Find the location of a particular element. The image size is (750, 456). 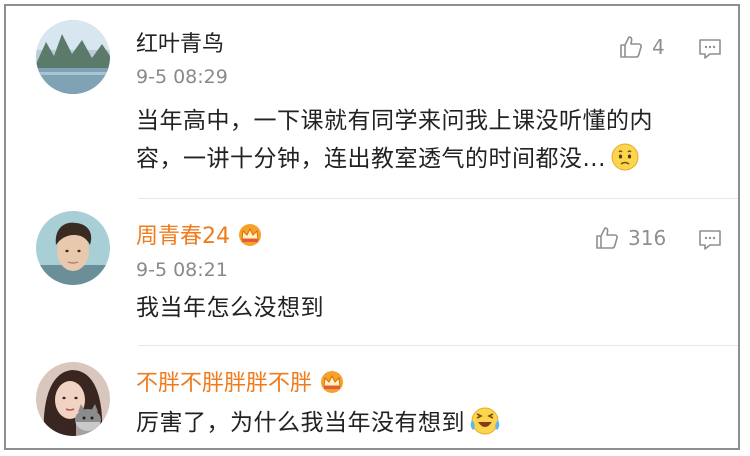

like-button: 316 is located at coordinates (630, 238).